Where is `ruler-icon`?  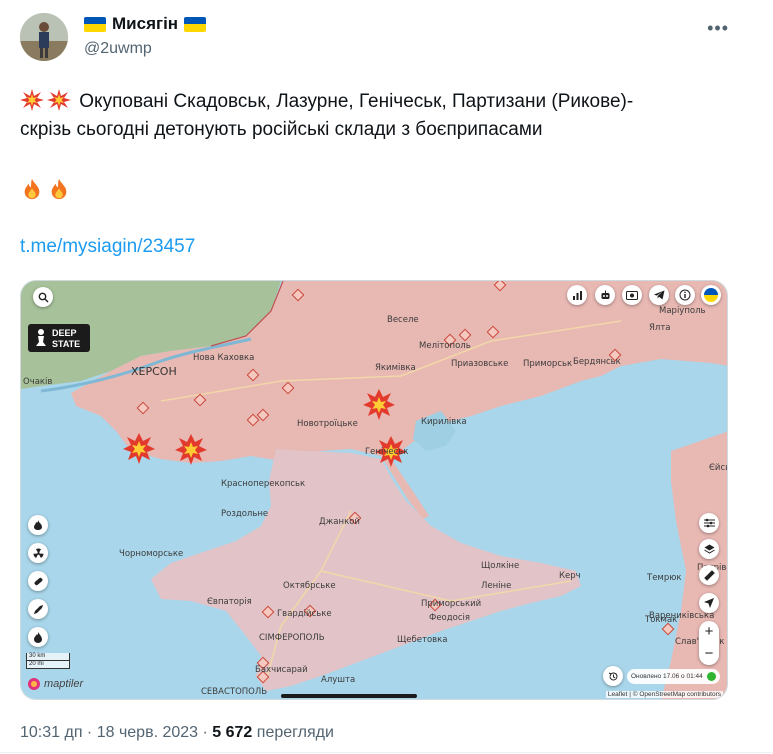
ruler-icon is located at coordinates (709, 575).